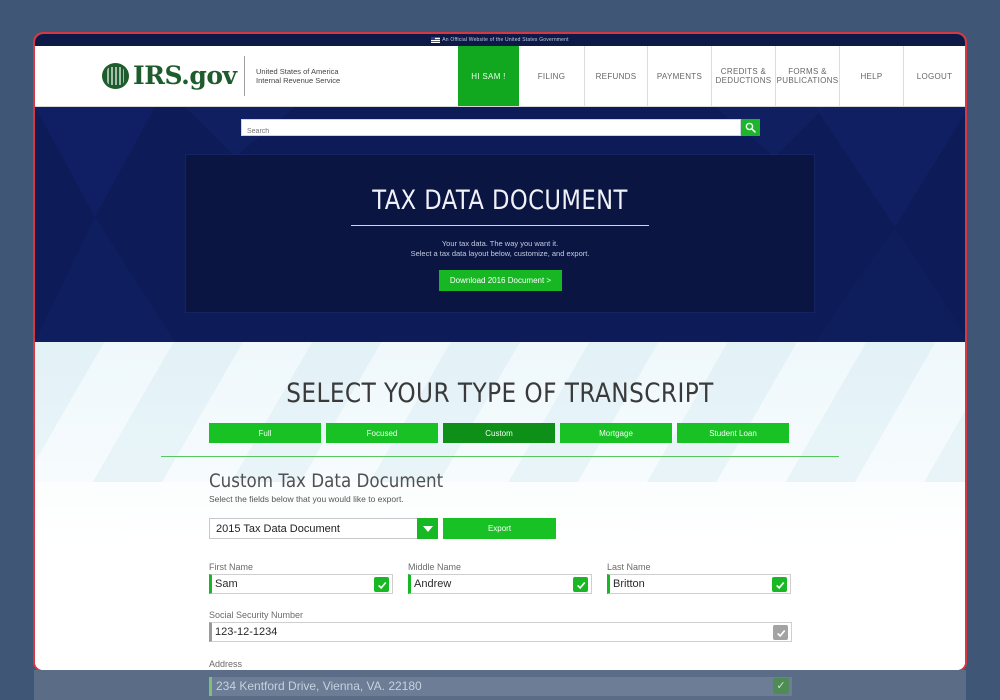 This screenshot has width=1000, height=700. Describe the element at coordinates (629, 567) in the screenshot. I see `last-name-label: Last Name` at that location.